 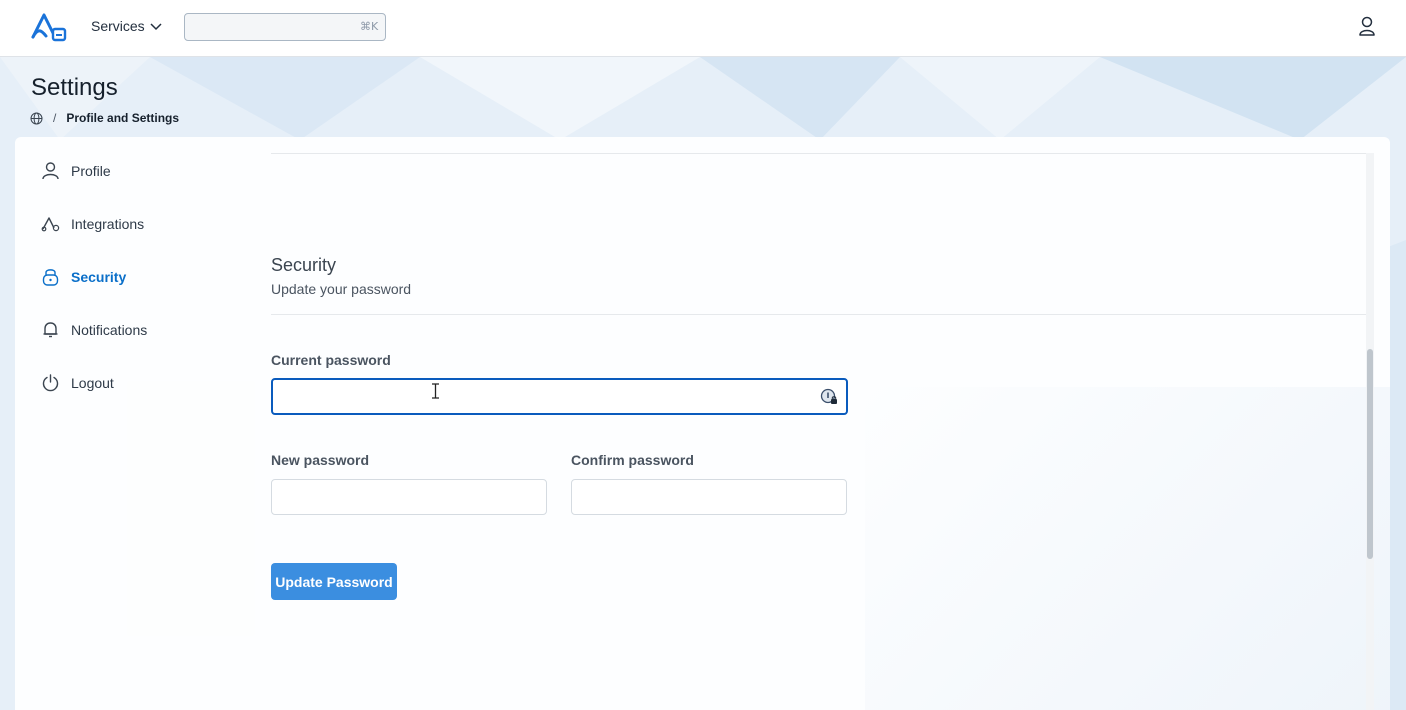 I want to click on new-password-field, so click(x=409, y=497).